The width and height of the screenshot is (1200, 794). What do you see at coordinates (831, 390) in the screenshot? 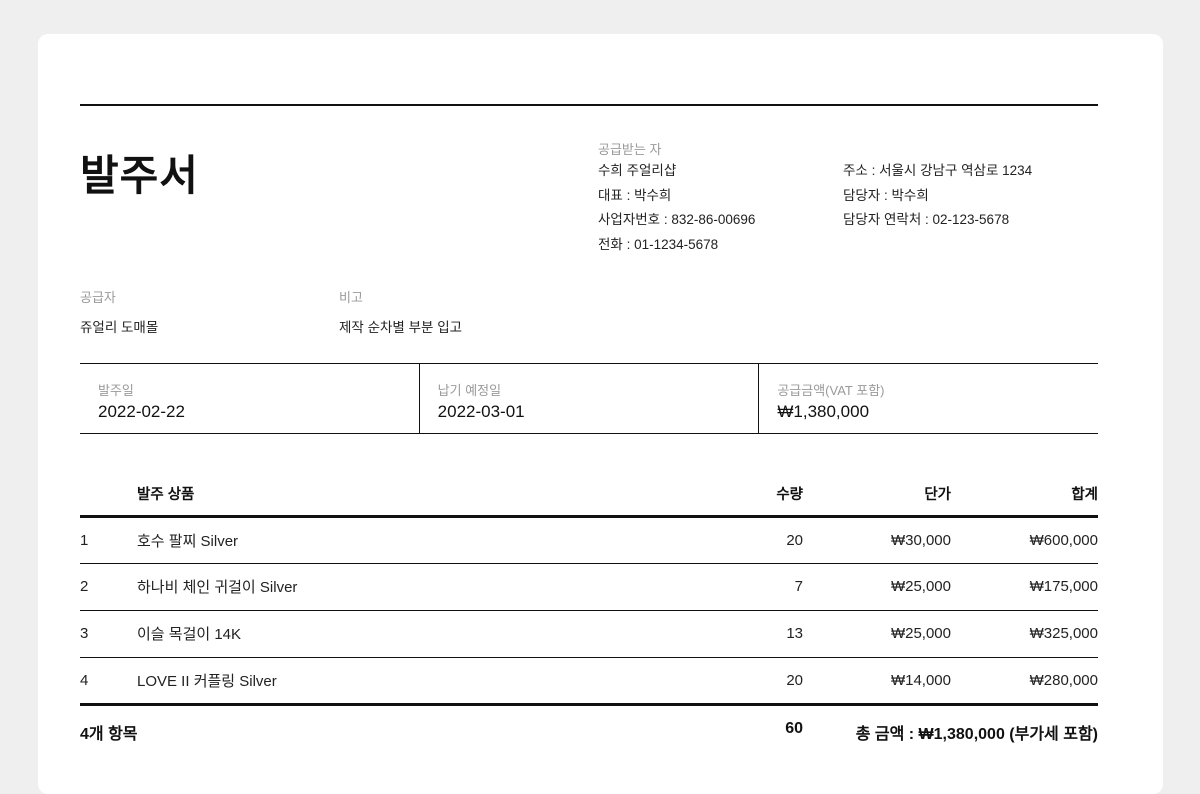
I see `amount-label: 공급금액(VAT 포함)` at bounding box center [831, 390].